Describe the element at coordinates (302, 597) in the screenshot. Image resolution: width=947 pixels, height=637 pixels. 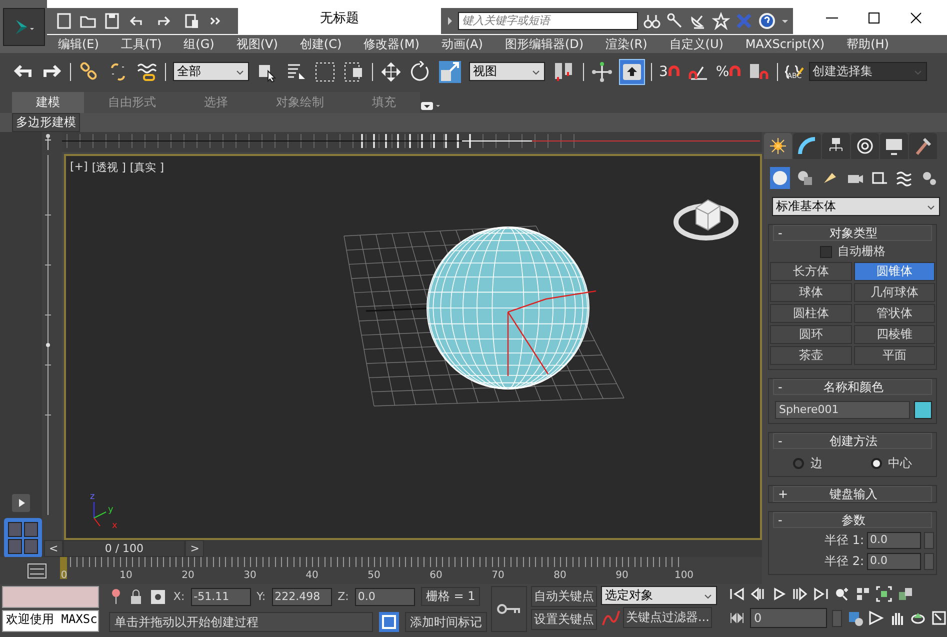
I see `coordinate-field: 222.498` at that location.